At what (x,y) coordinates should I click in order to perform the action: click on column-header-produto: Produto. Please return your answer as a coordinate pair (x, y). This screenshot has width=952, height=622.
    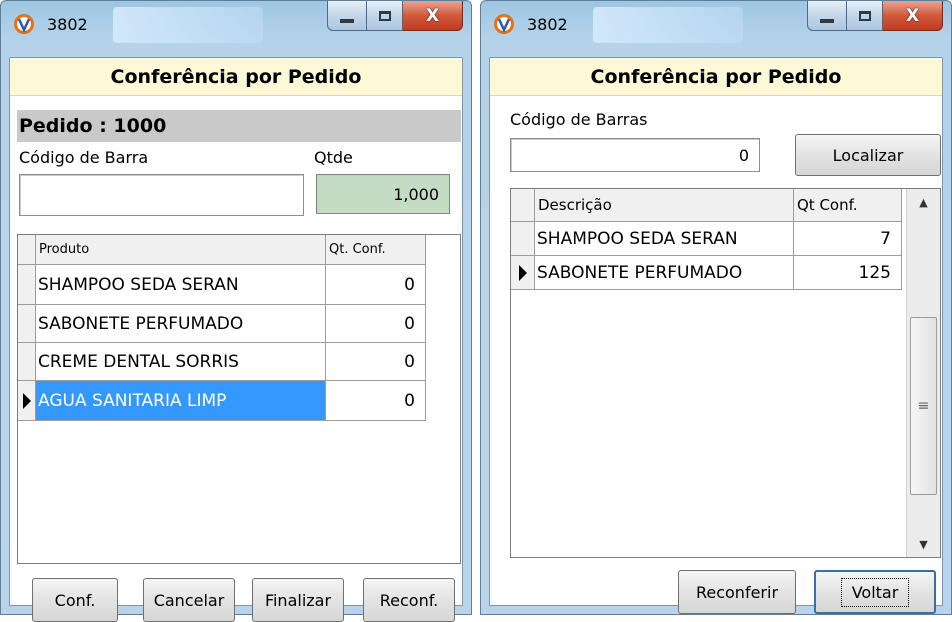
    Looking at the image, I should click on (181, 250).